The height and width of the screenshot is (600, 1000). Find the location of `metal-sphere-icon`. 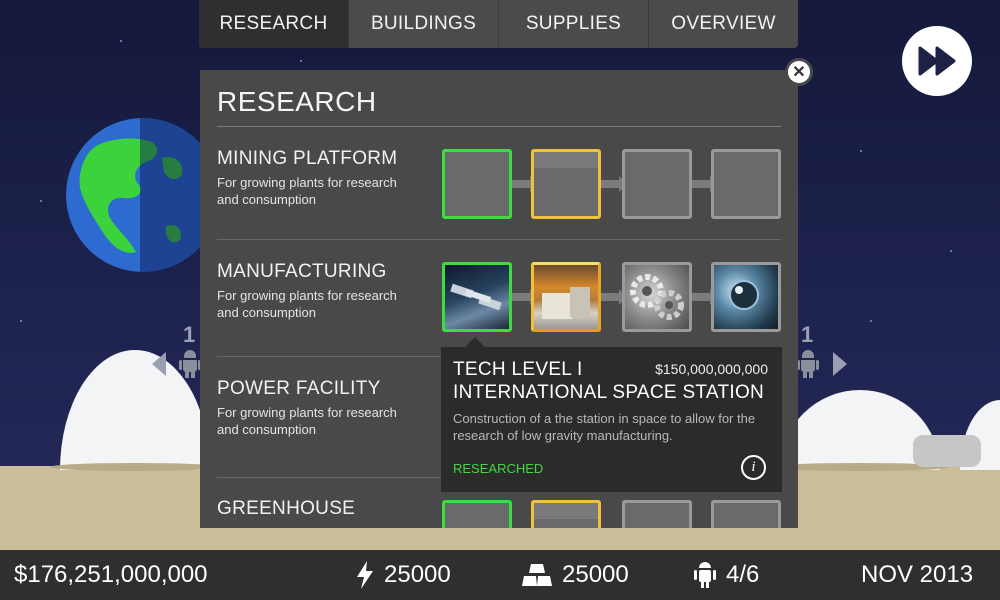

metal-sphere-icon is located at coordinates (744, 295).